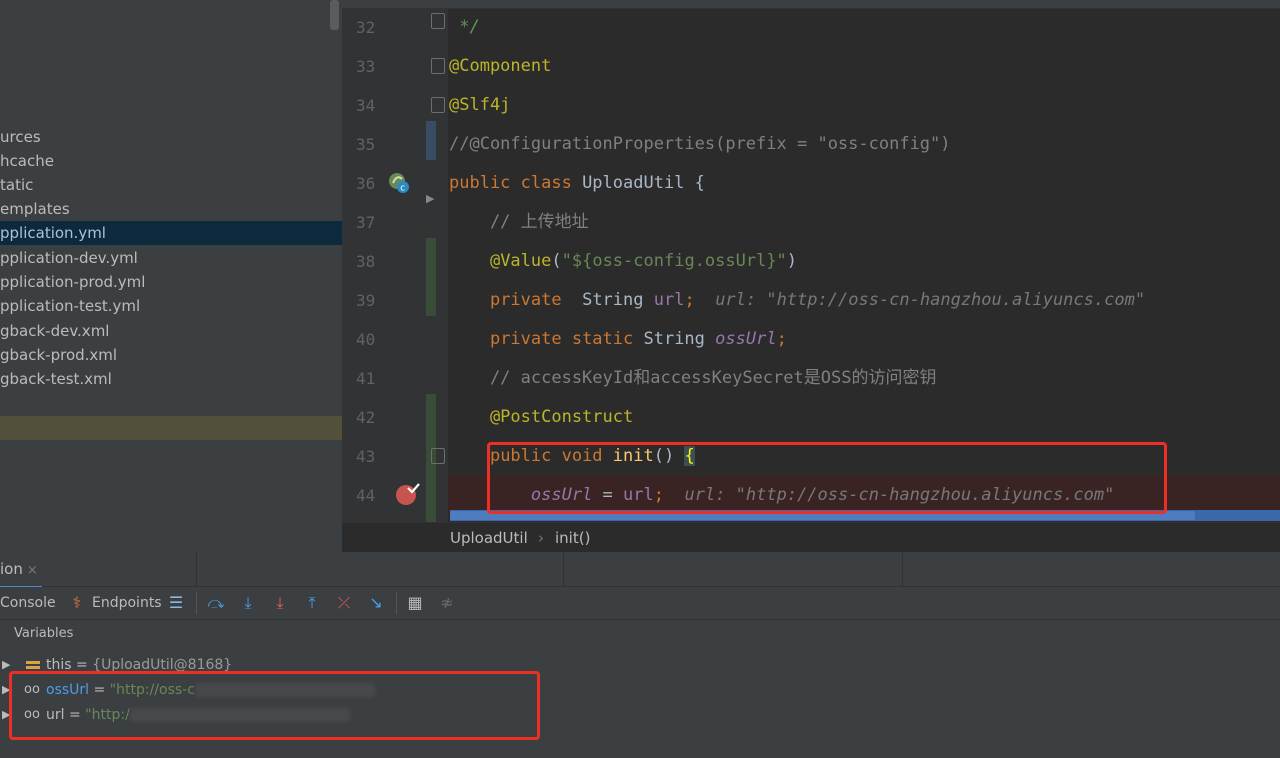  What do you see at coordinates (69, 258) in the screenshot?
I see `tree-item-label: pplication-dev.yml` at bounding box center [69, 258].